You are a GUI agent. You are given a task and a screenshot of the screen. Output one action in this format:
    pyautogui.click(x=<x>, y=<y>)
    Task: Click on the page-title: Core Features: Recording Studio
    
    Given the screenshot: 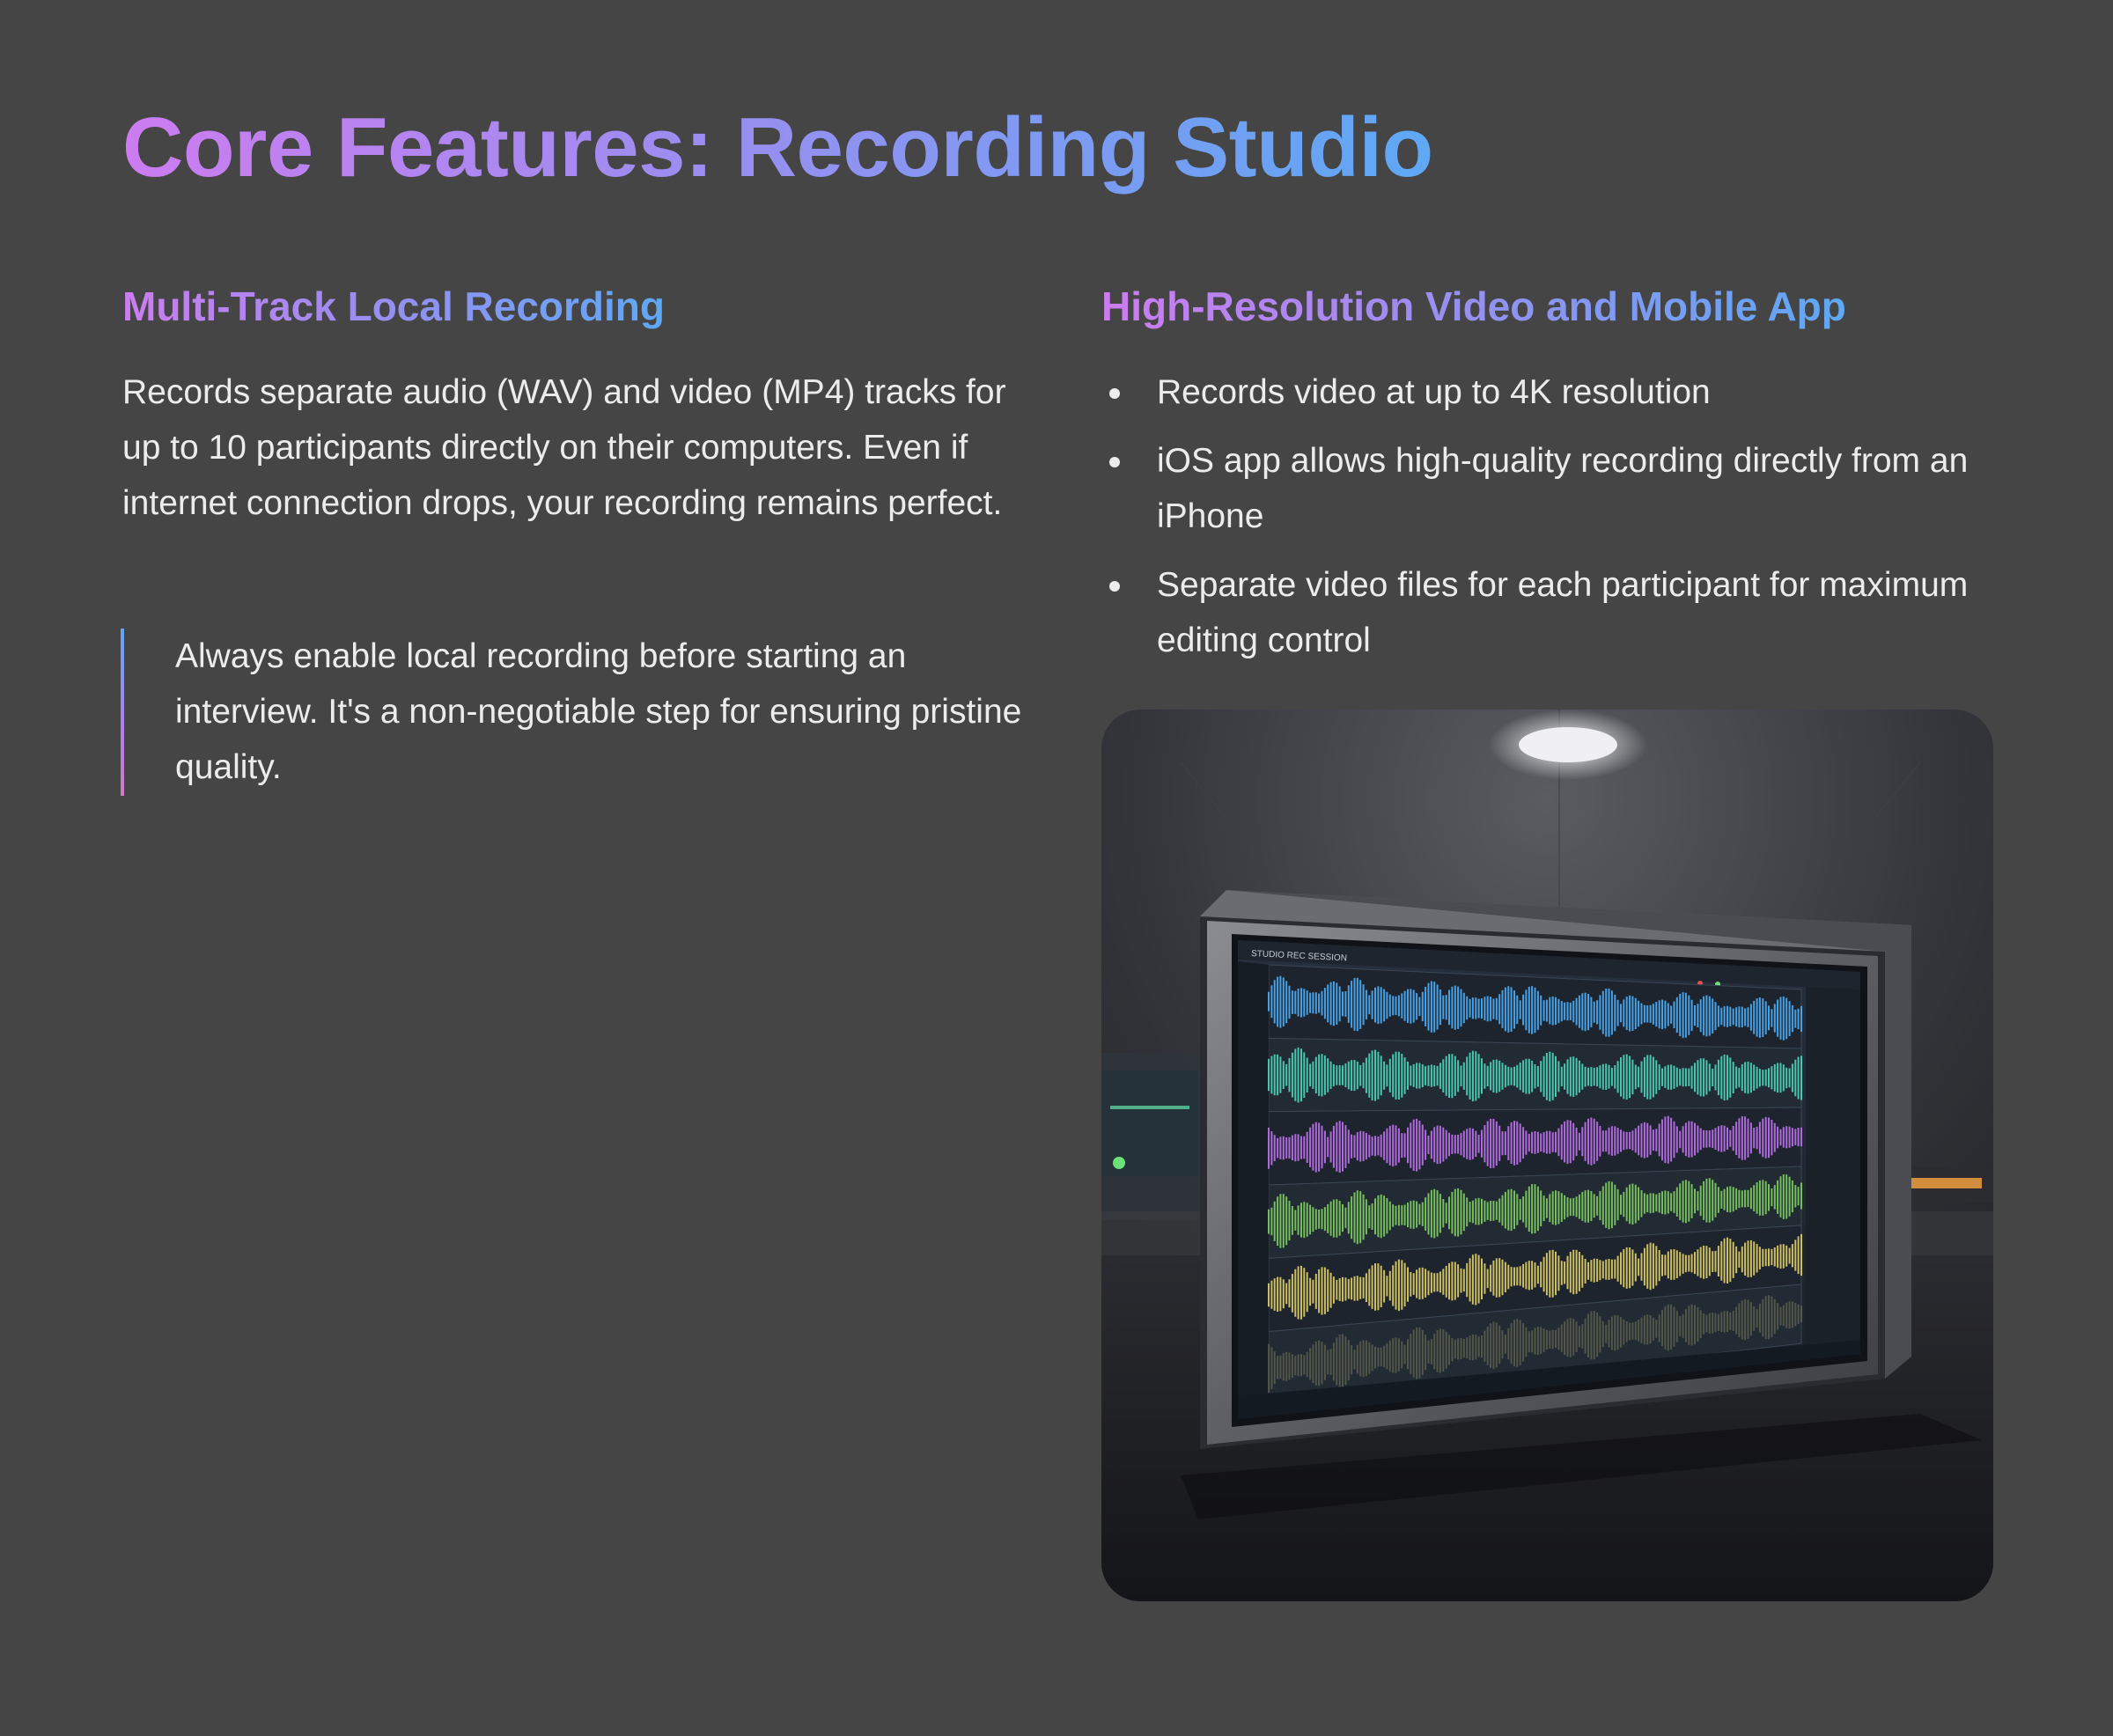 What is the action you would take?
    pyautogui.click(x=777, y=148)
    